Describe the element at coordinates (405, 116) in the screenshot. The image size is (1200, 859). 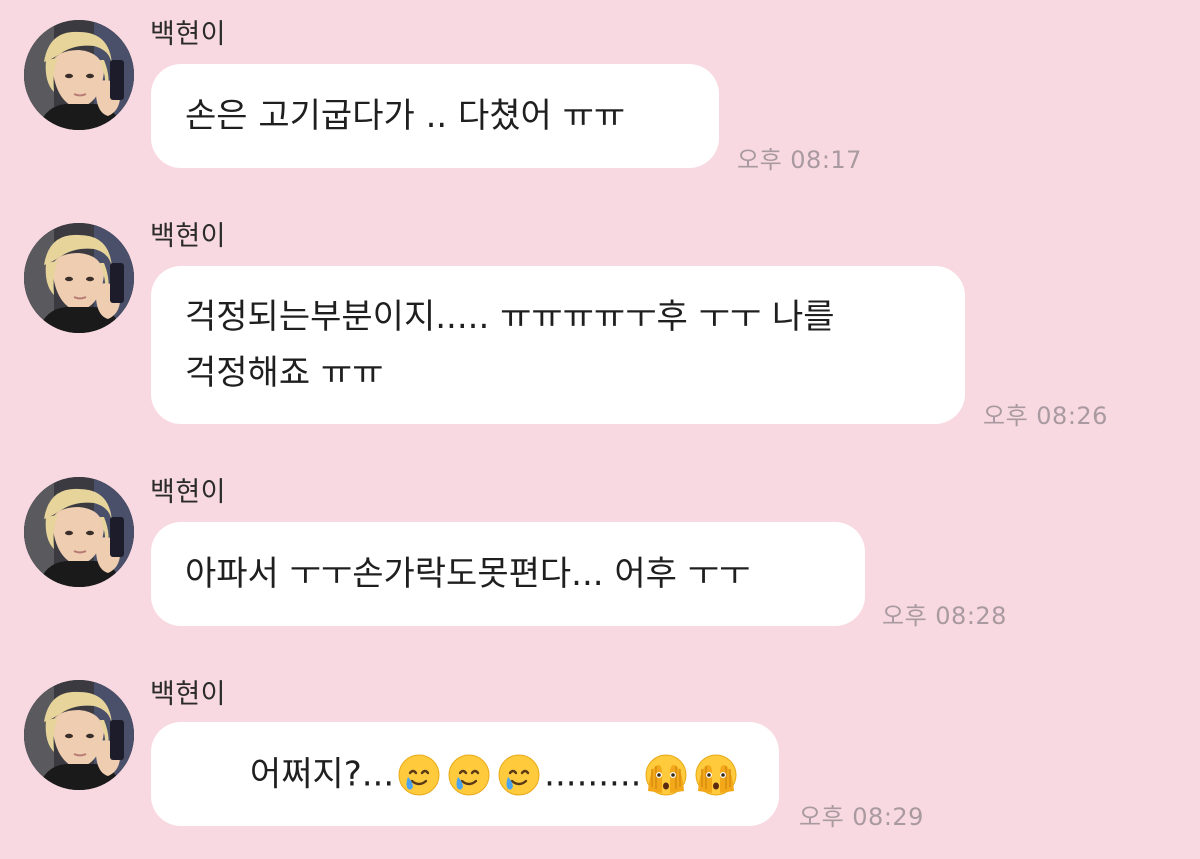
I see `message-text: 손은 고기굽다가 .. 다쳤어 ㅠㅠ` at that location.